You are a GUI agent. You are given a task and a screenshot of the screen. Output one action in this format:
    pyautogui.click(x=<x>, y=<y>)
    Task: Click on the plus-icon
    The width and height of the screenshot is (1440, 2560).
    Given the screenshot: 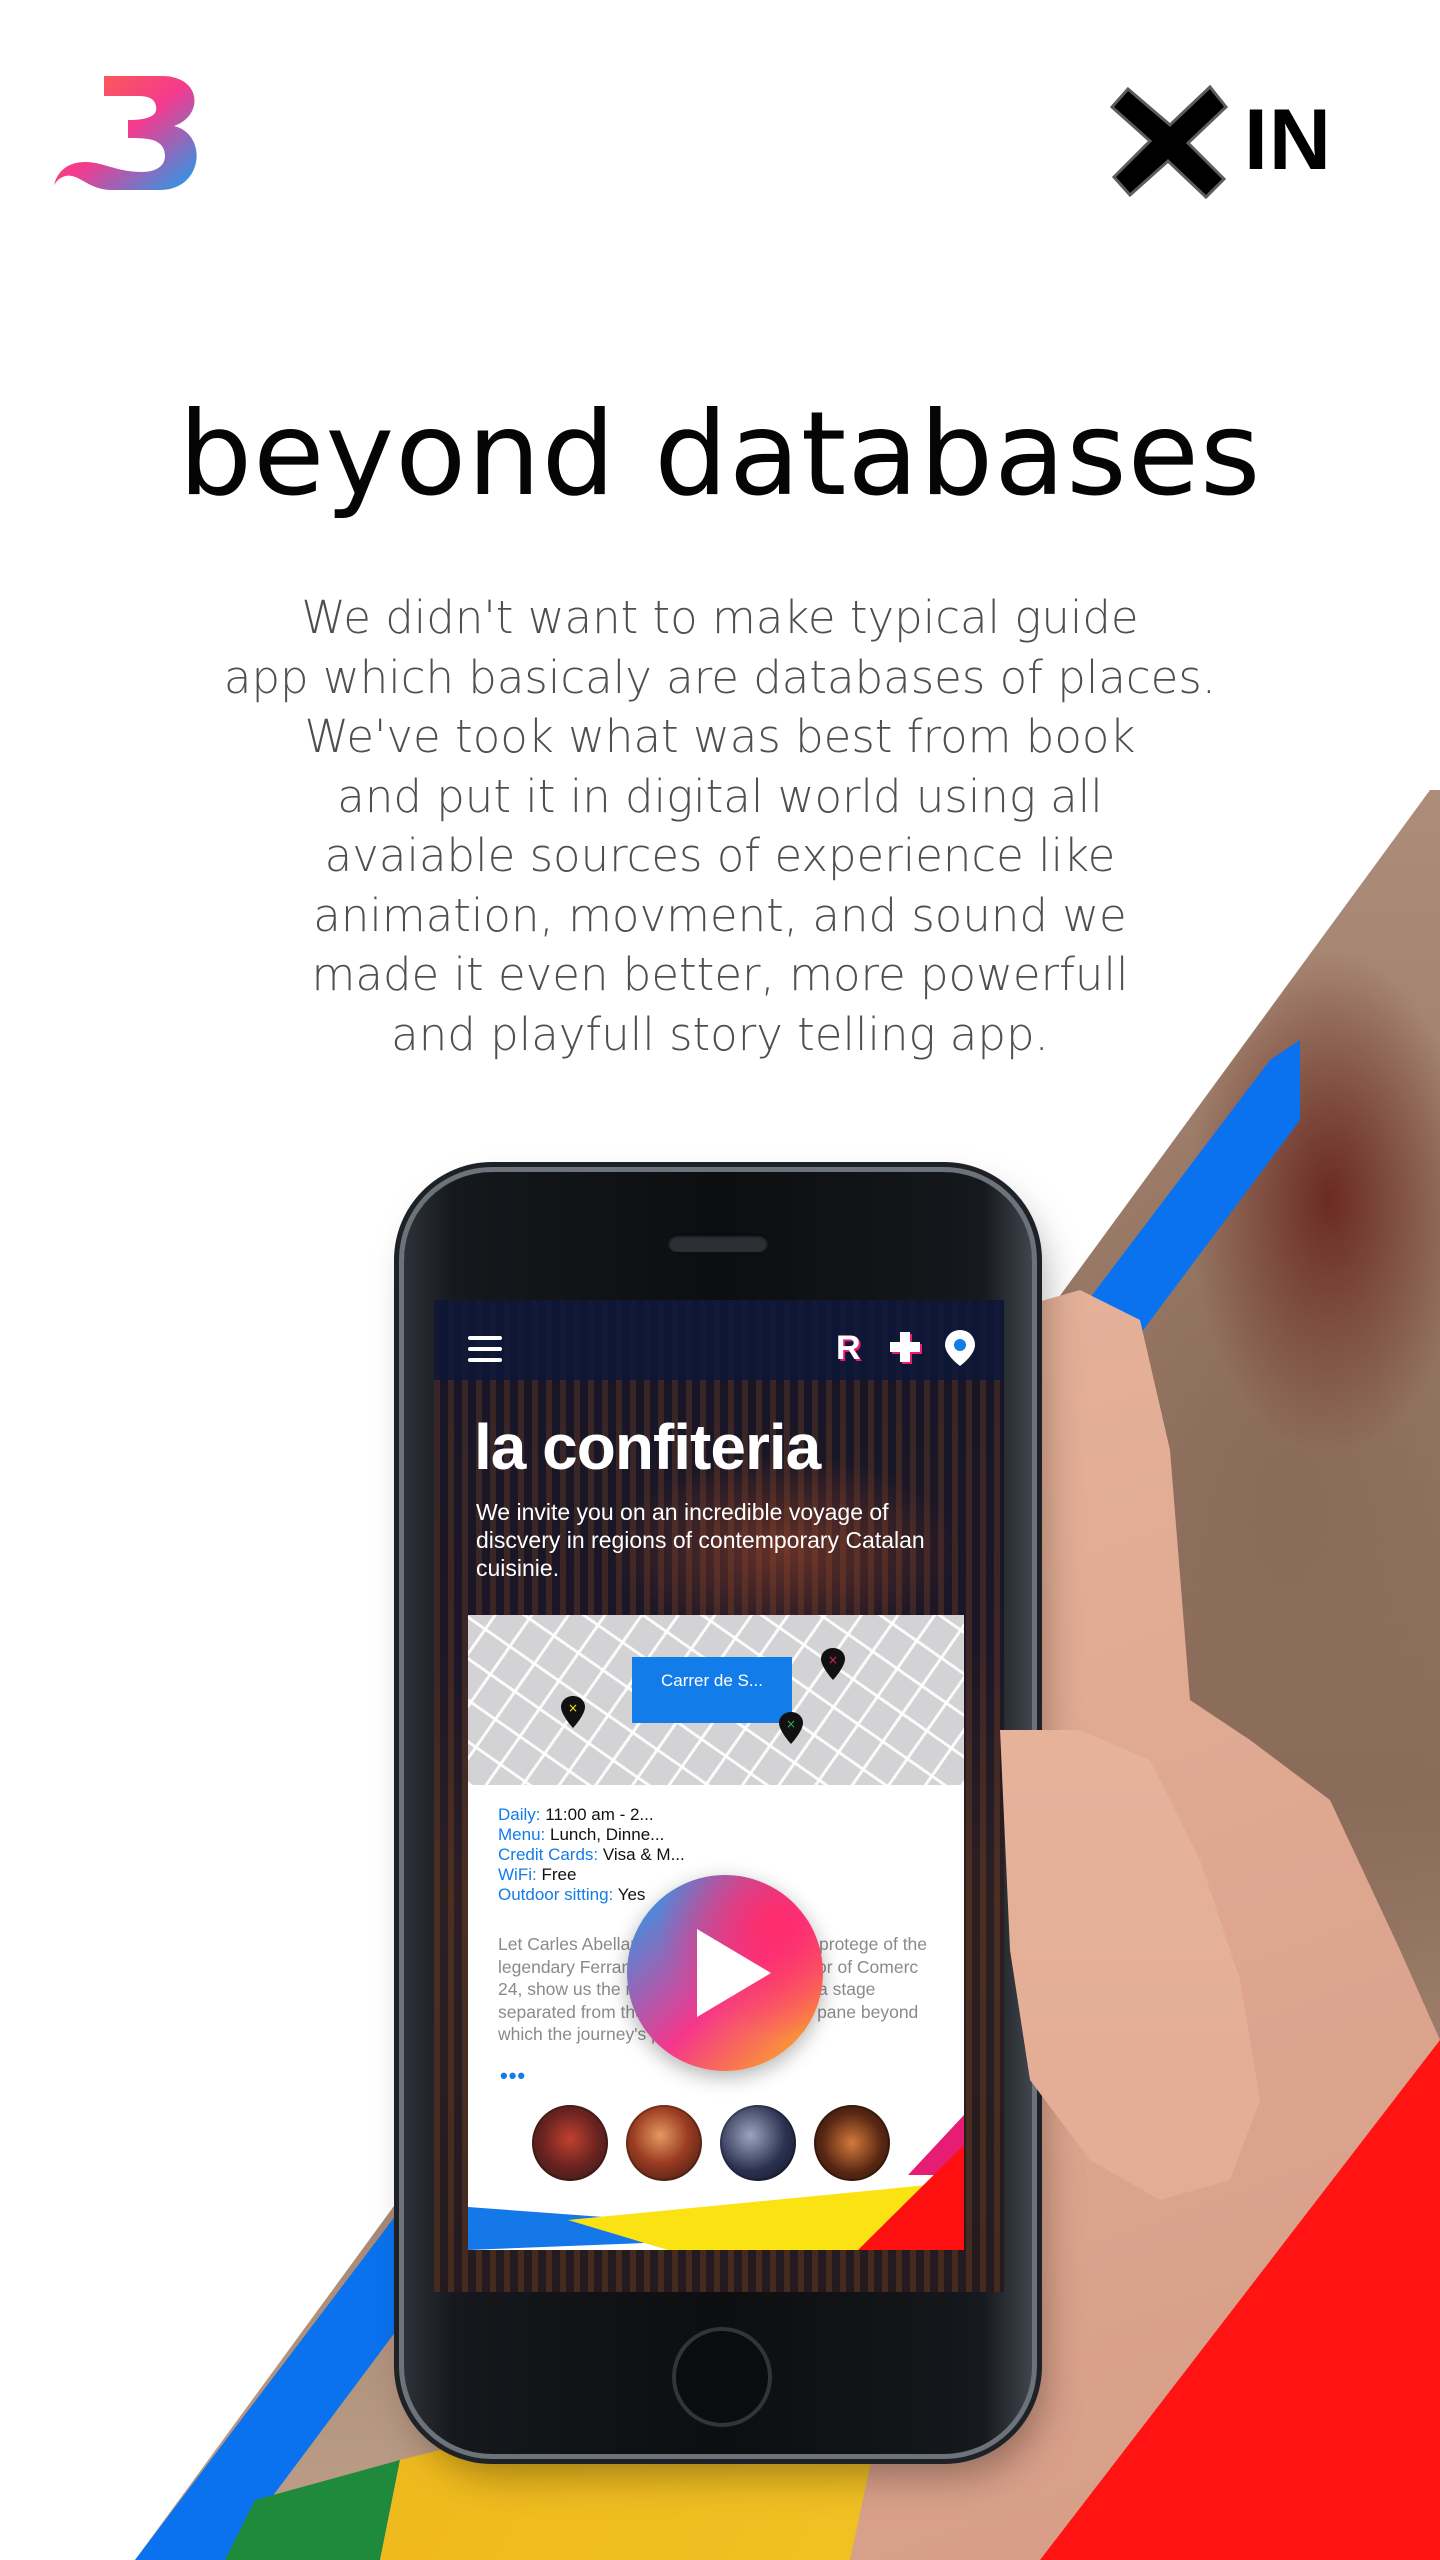 What is the action you would take?
    pyautogui.click(x=904, y=1348)
    